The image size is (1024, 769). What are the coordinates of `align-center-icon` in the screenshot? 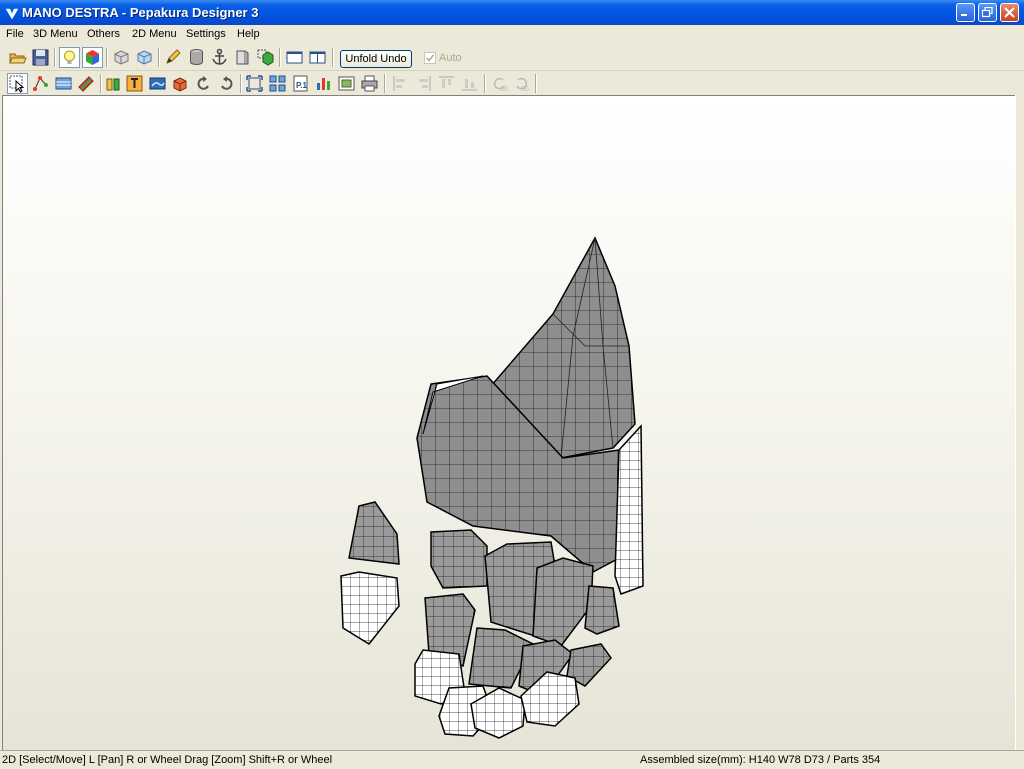 It's located at (425, 83).